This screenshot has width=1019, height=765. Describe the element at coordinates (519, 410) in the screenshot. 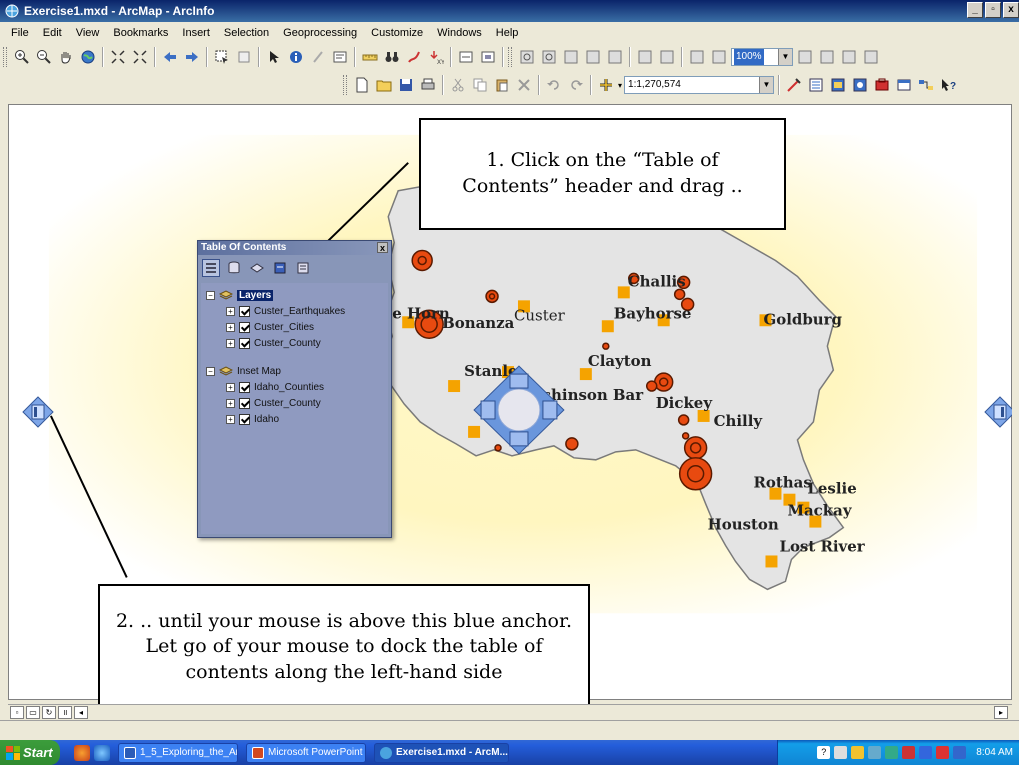

I see `dock-target-center` at that location.